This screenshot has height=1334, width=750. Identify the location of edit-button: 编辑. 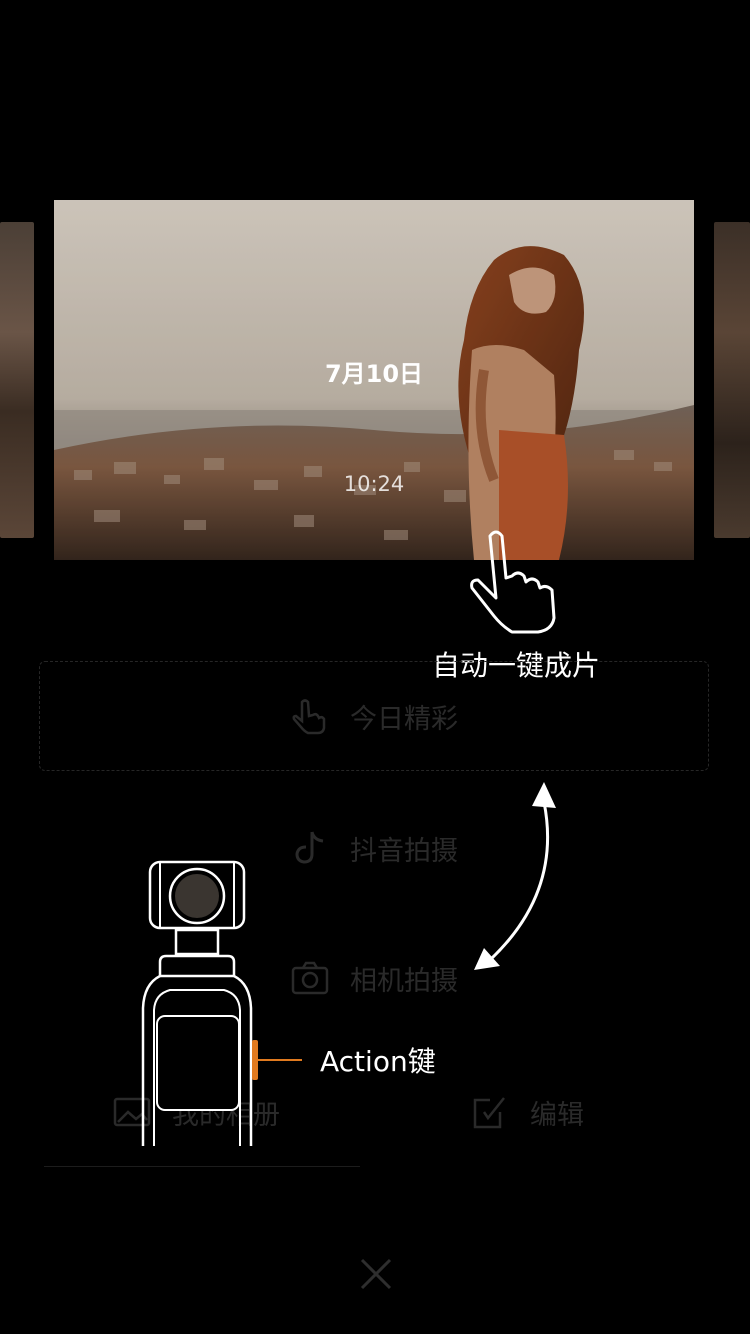
(527, 1112).